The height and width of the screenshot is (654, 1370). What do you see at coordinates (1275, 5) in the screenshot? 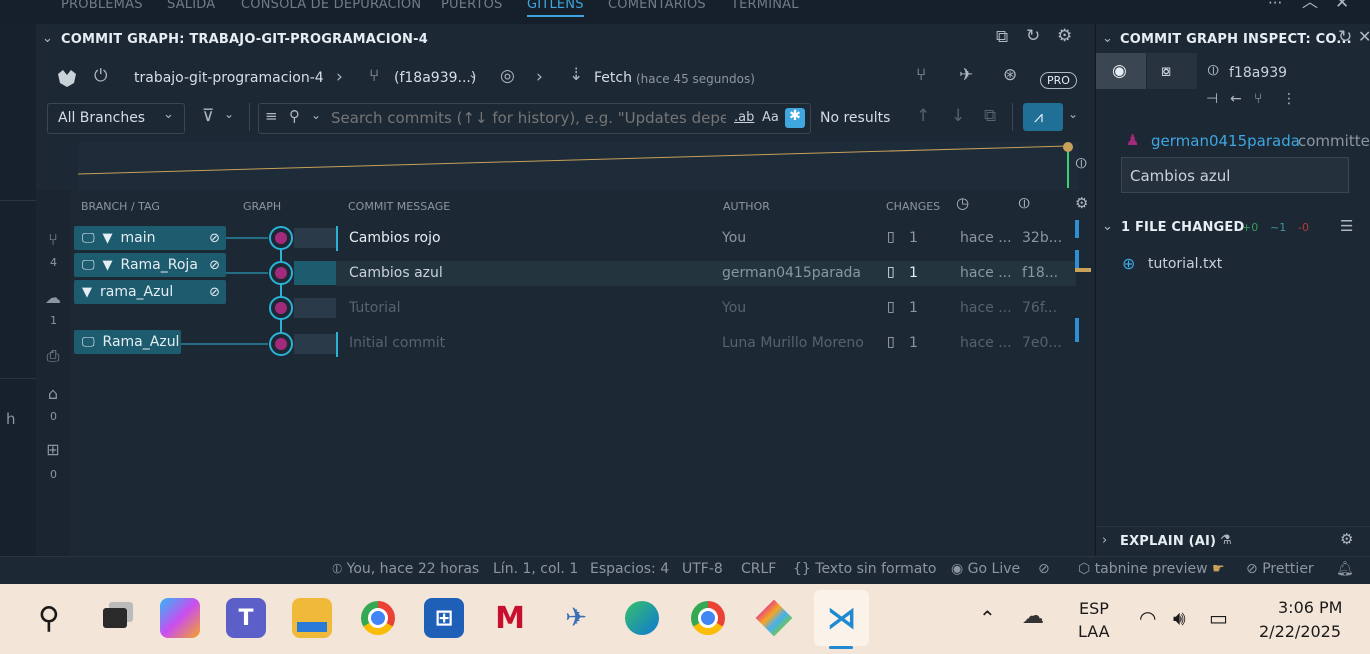
I see `more-icon: ···` at bounding box center [1275, 5].